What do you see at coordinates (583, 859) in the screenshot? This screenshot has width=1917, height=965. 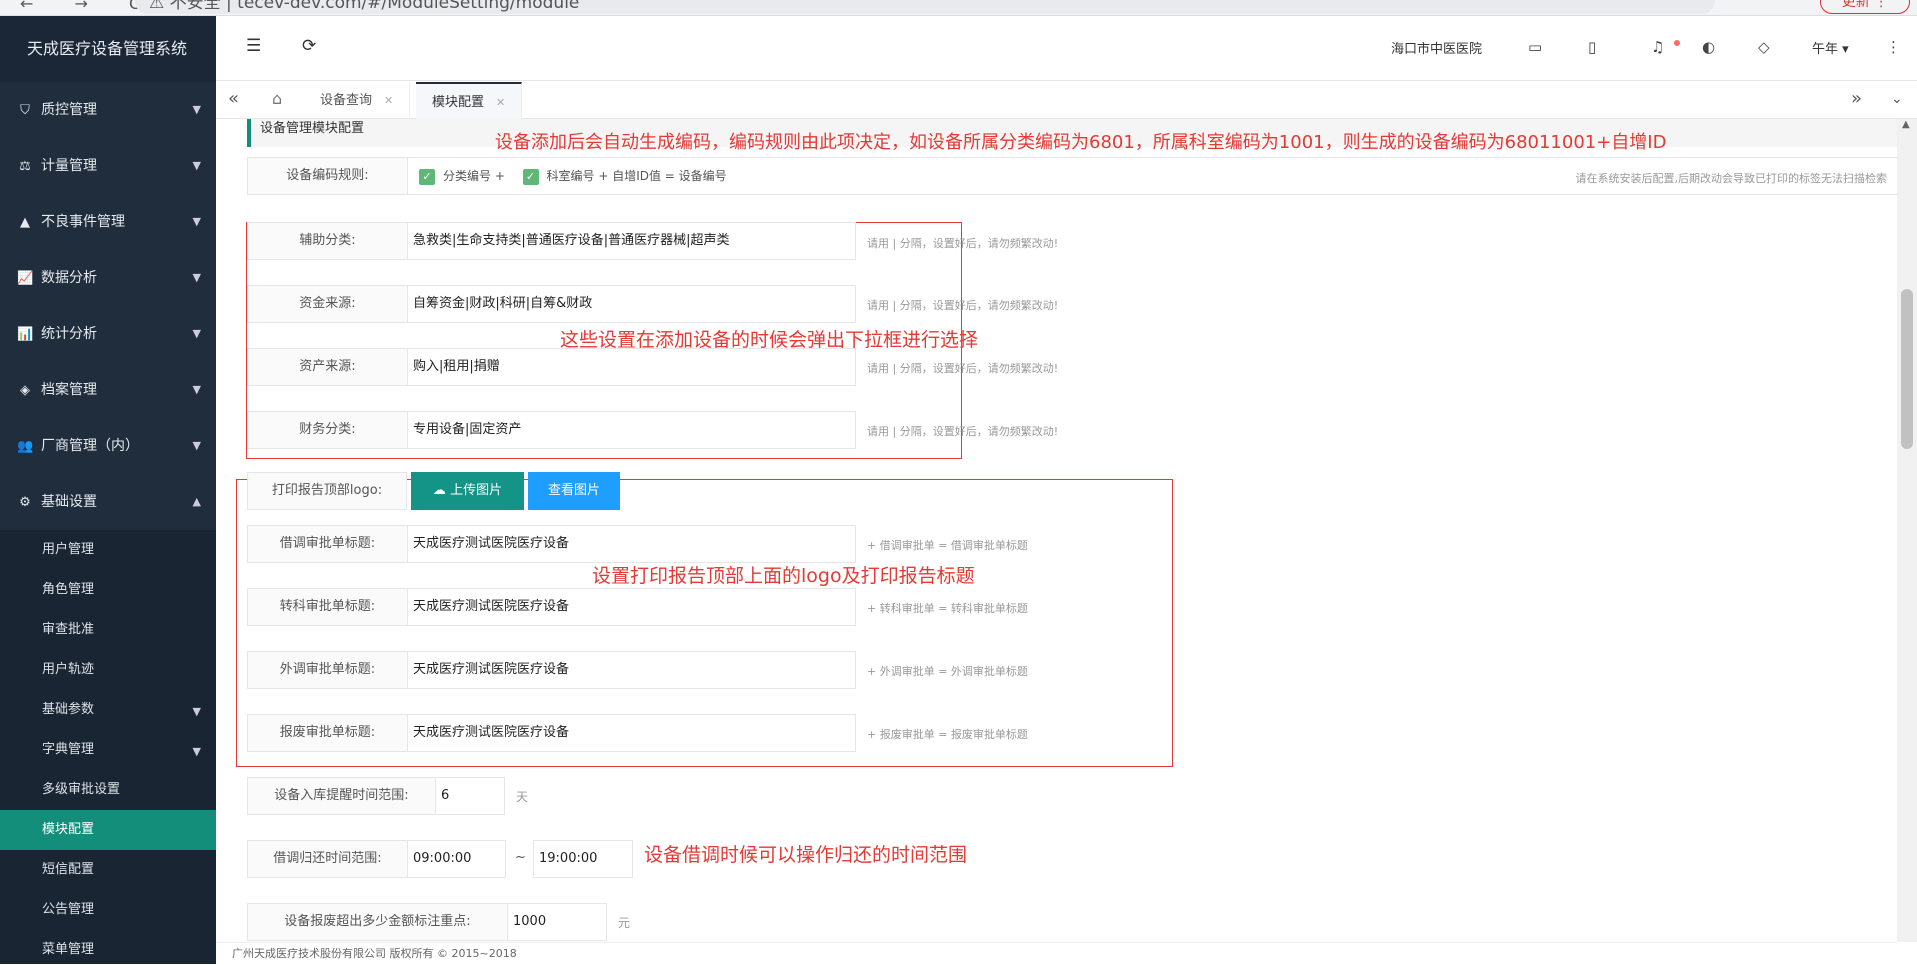 I see `borrow-end-input: 19:00:00` at bounding box center [583, 859].